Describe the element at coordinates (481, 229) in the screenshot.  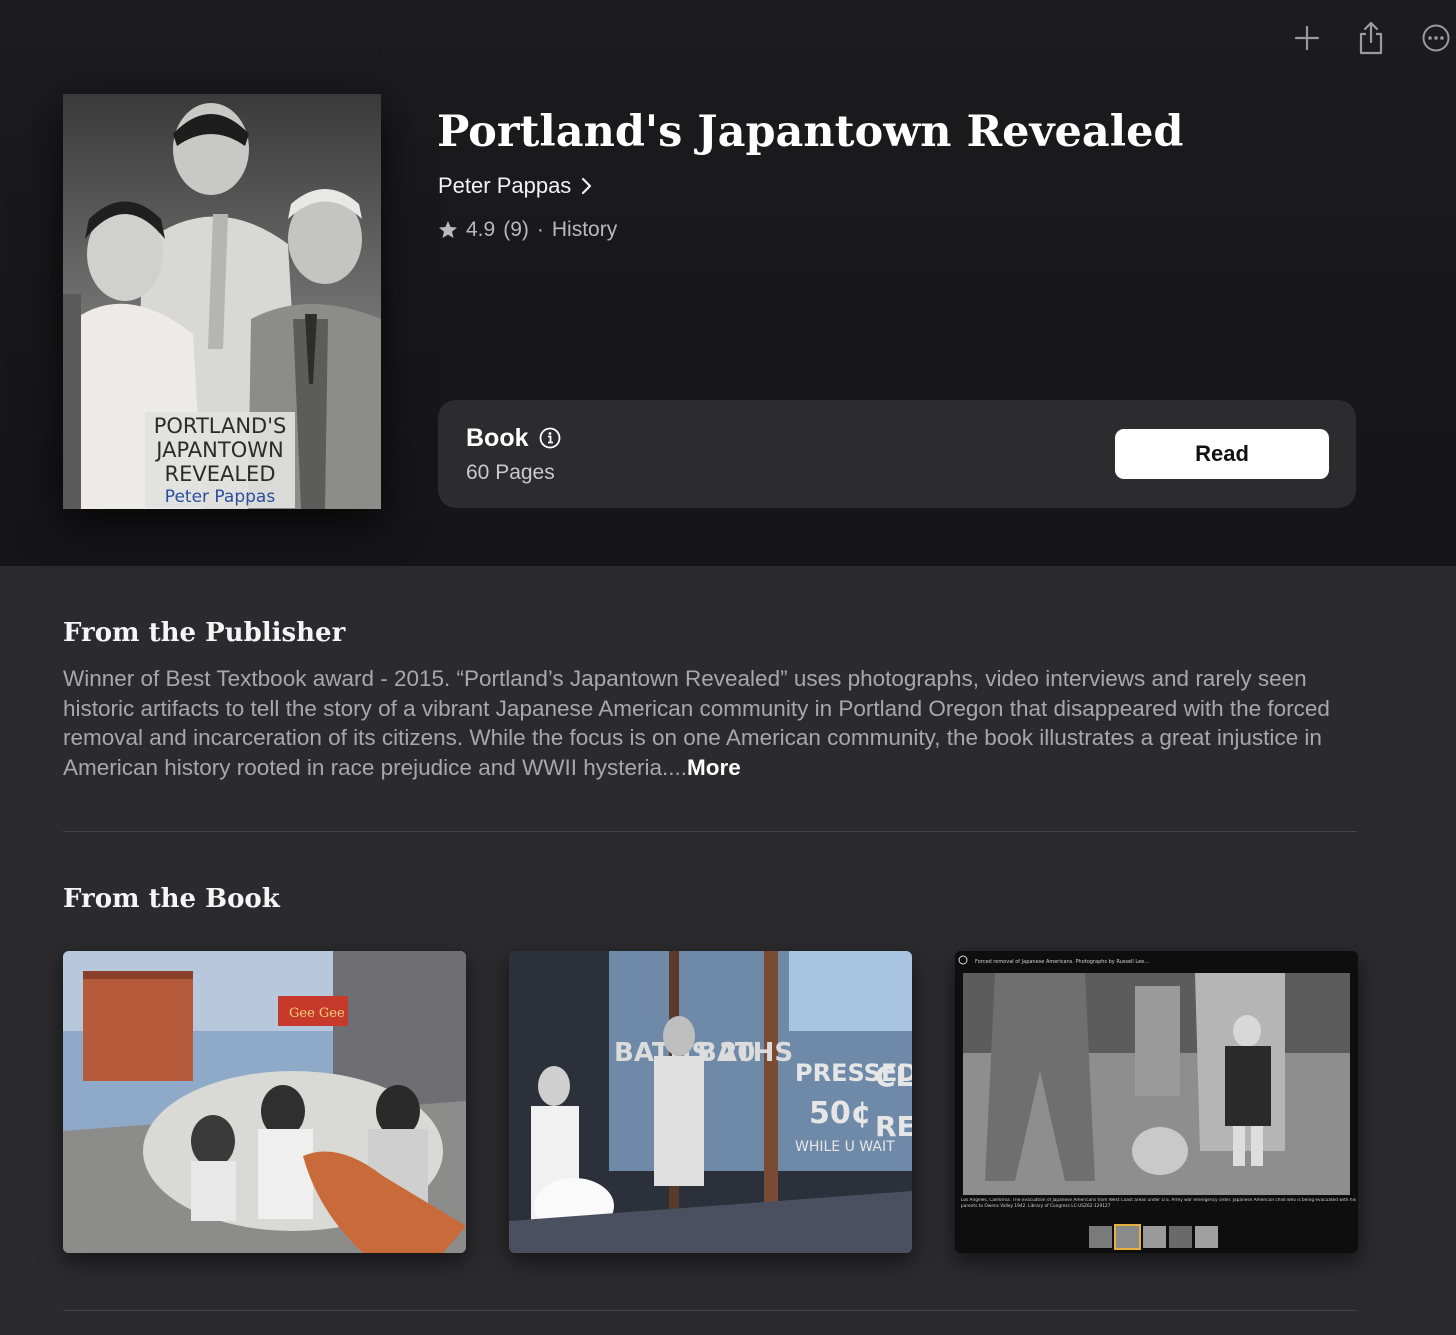
I see `rating-value: 4.9` at that location.